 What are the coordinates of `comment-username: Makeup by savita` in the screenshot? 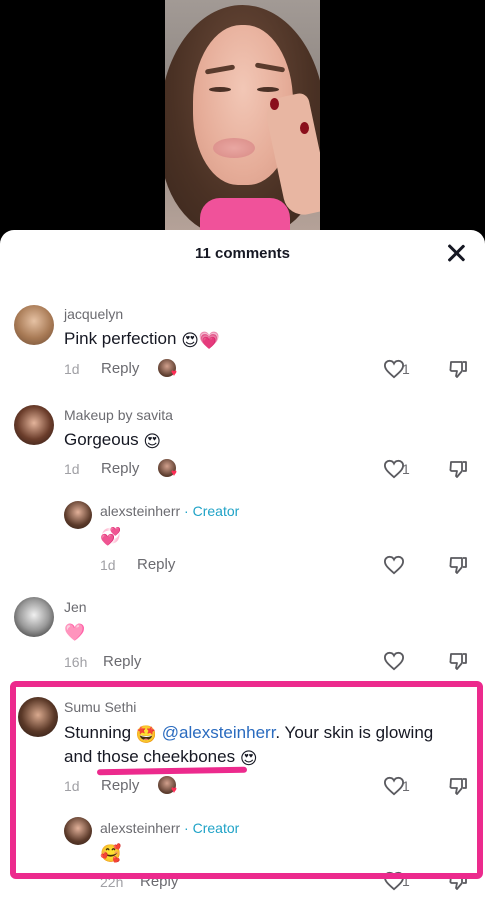 It's located at (118, 415).